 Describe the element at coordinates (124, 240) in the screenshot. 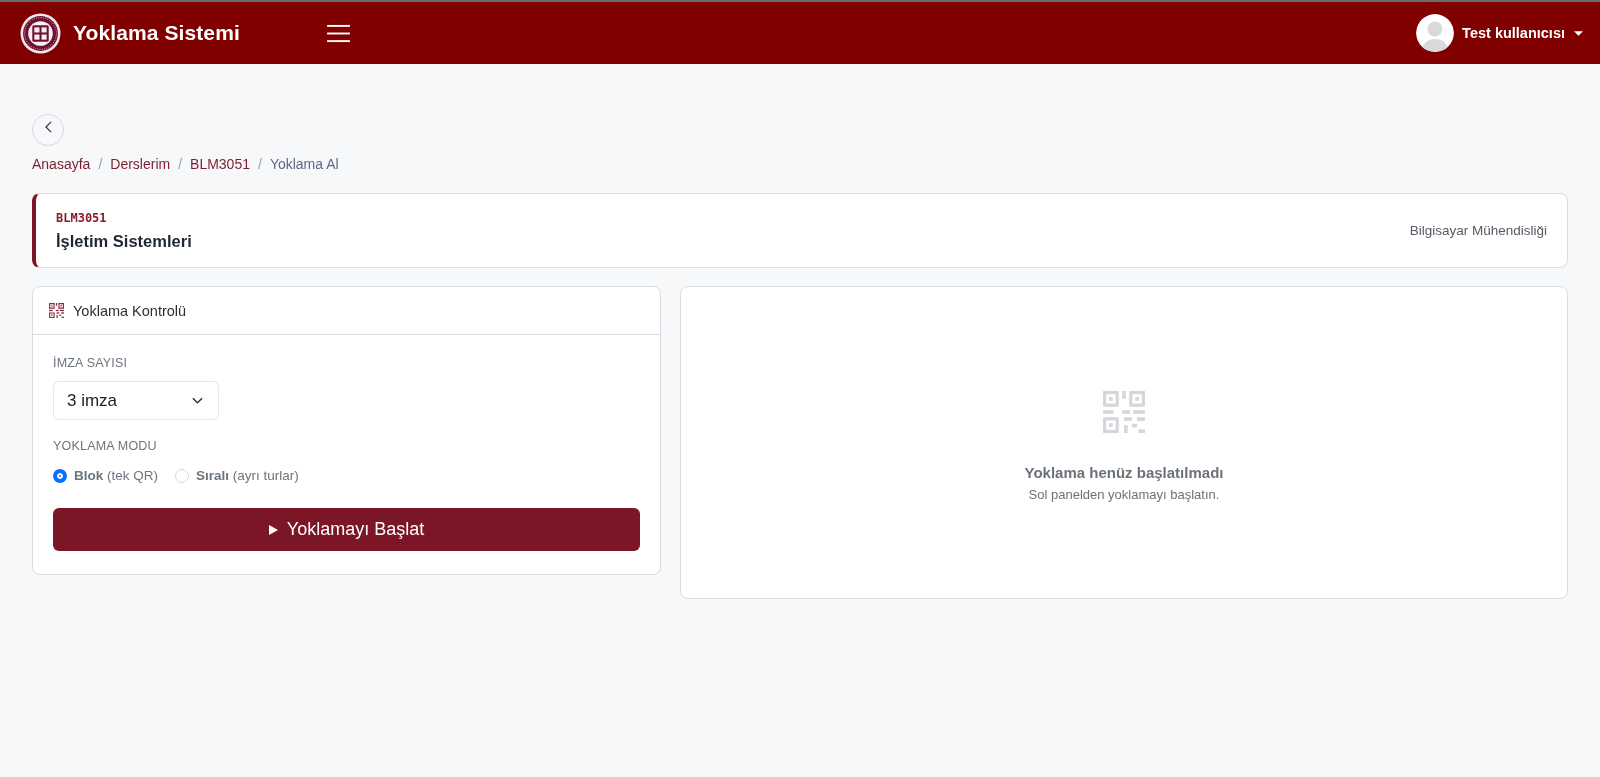

I see `course-title: İşletim Sistemleri` at that location.